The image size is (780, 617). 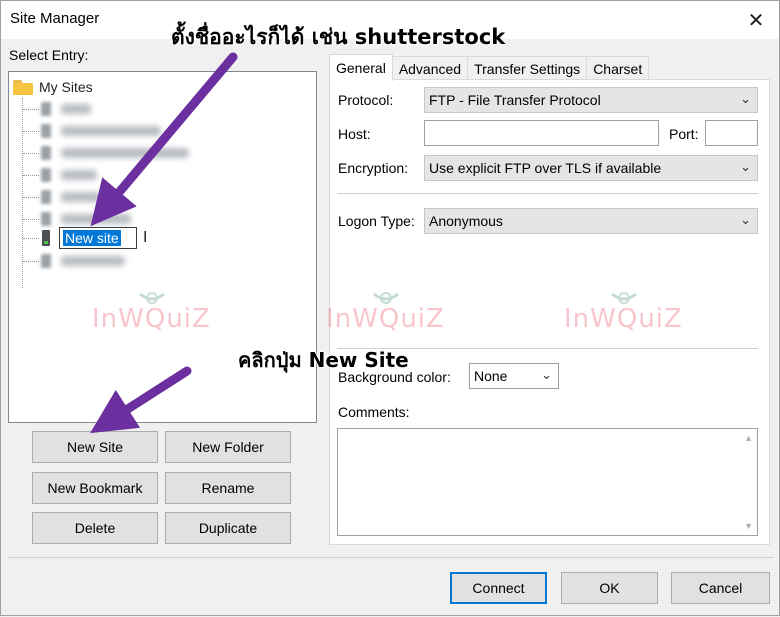 I want to click on new-bookmark-button: New Bookmark, so click(x=95, y=488).